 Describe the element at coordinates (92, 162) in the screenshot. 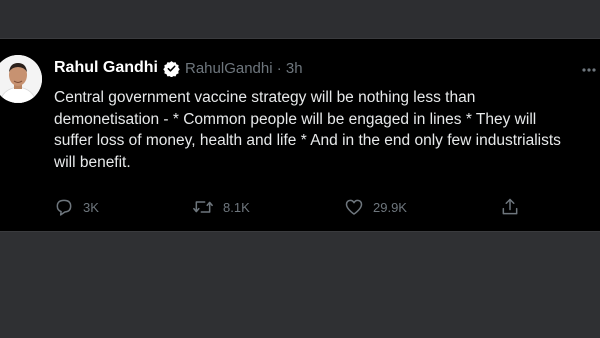

I see `tweet-text-line: will benefit.` at that location.